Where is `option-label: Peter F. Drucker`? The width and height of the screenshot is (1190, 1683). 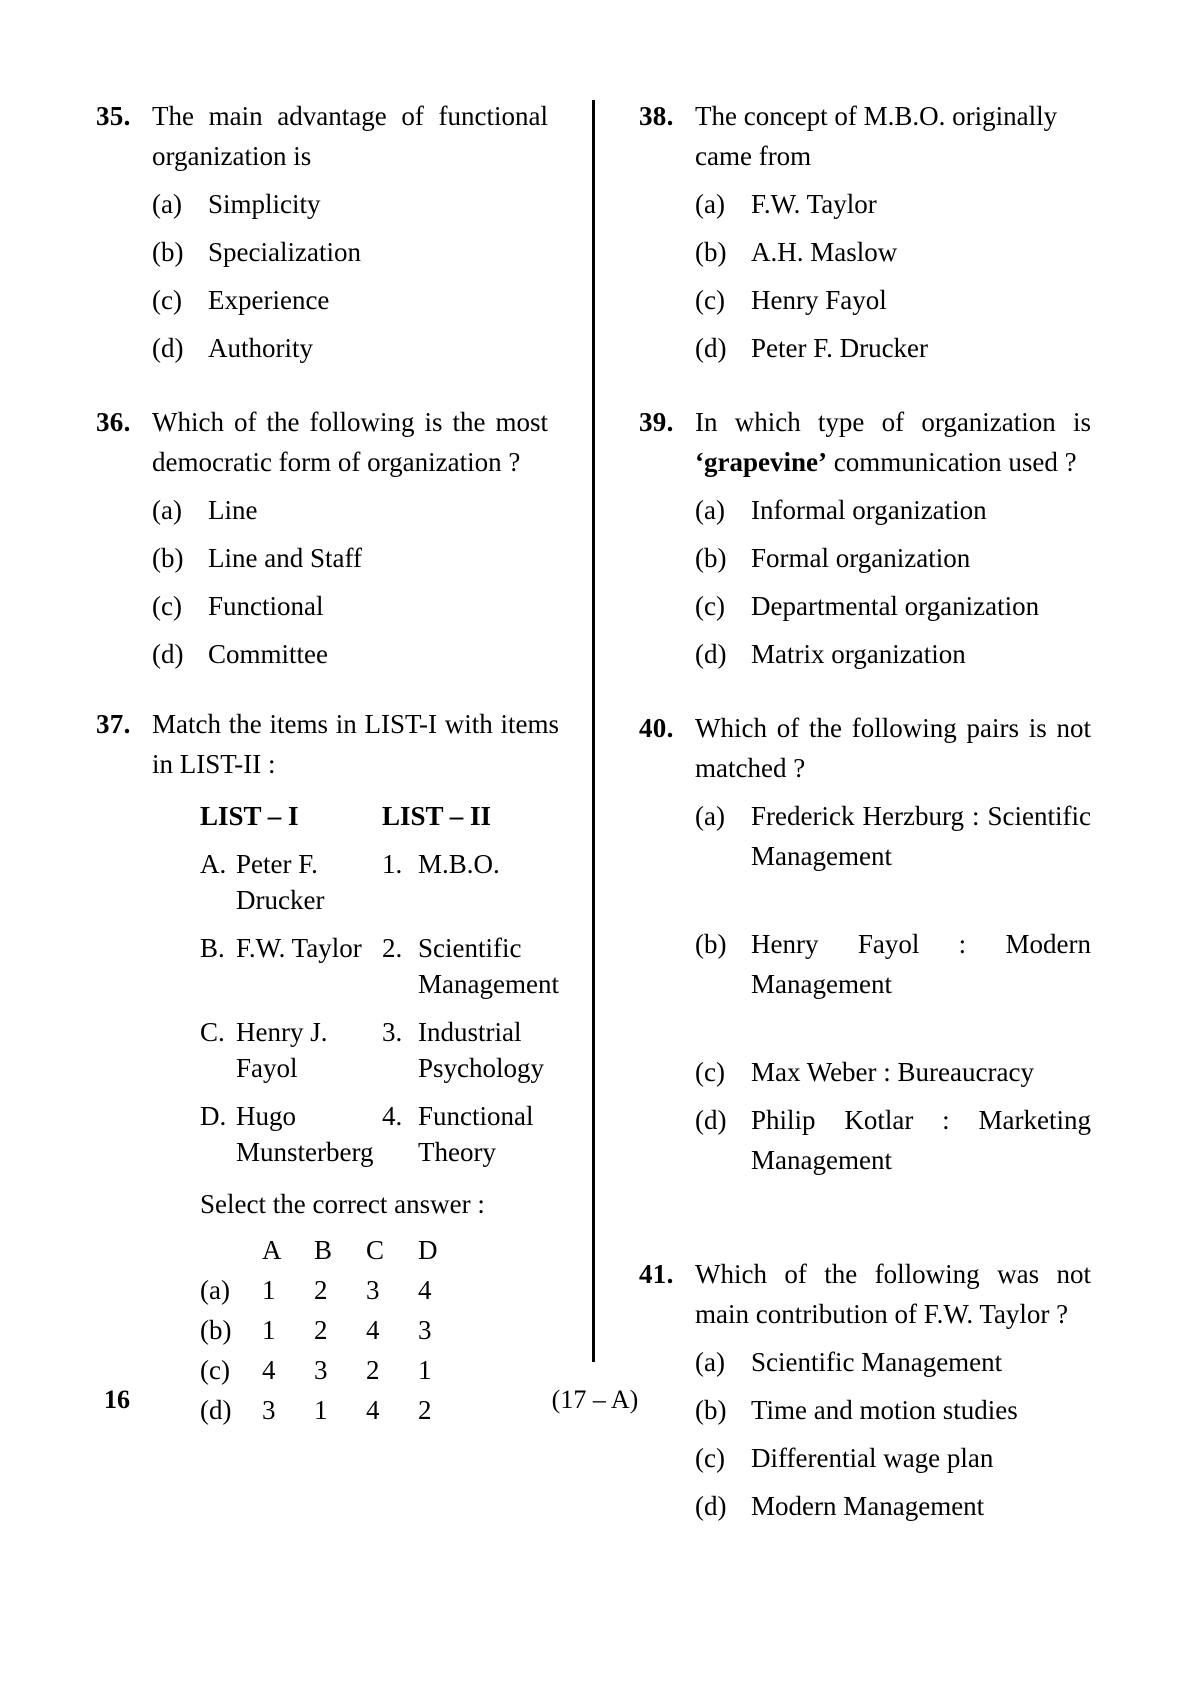
option-label: Peter F. Drucker is located at coordinates (840, 348).